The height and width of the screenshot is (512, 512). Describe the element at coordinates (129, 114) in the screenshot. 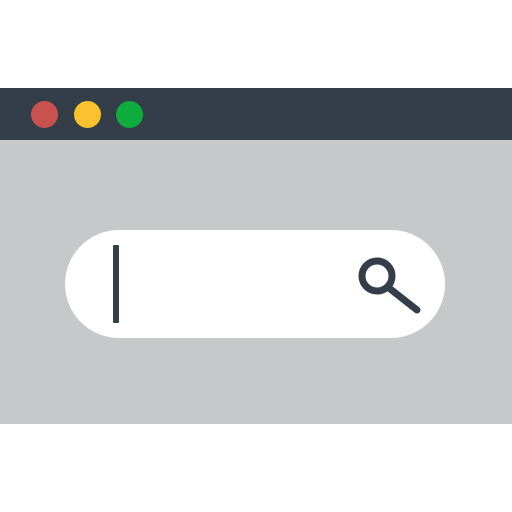

I see `maximize-button` at that location.